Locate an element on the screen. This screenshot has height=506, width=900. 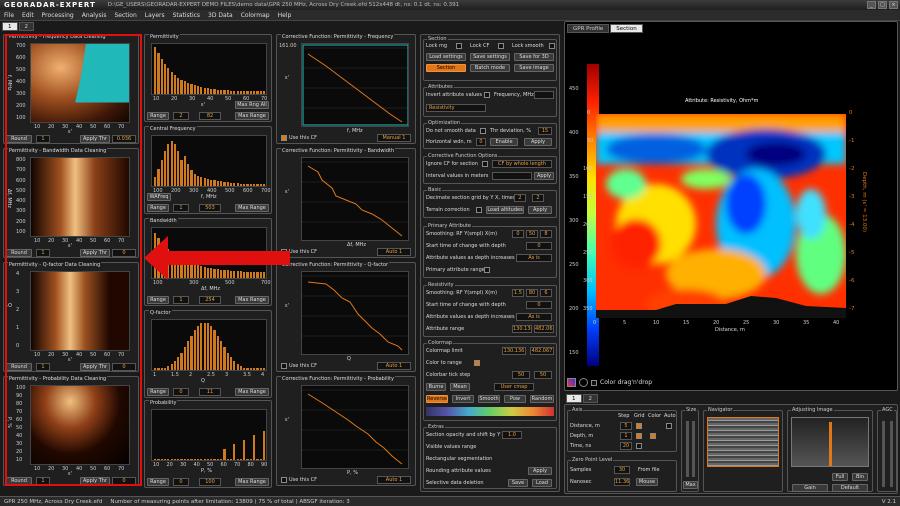
no-smooth-checkbox is located at coordinates (483, 131).